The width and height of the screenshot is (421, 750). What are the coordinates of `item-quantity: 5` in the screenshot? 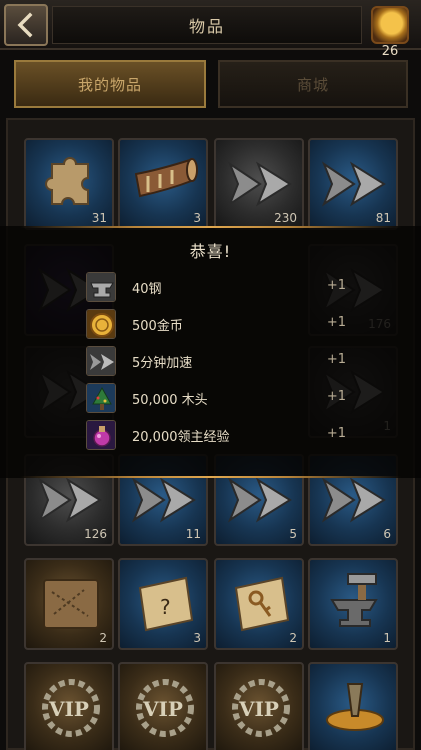 It's located at (293, 534).